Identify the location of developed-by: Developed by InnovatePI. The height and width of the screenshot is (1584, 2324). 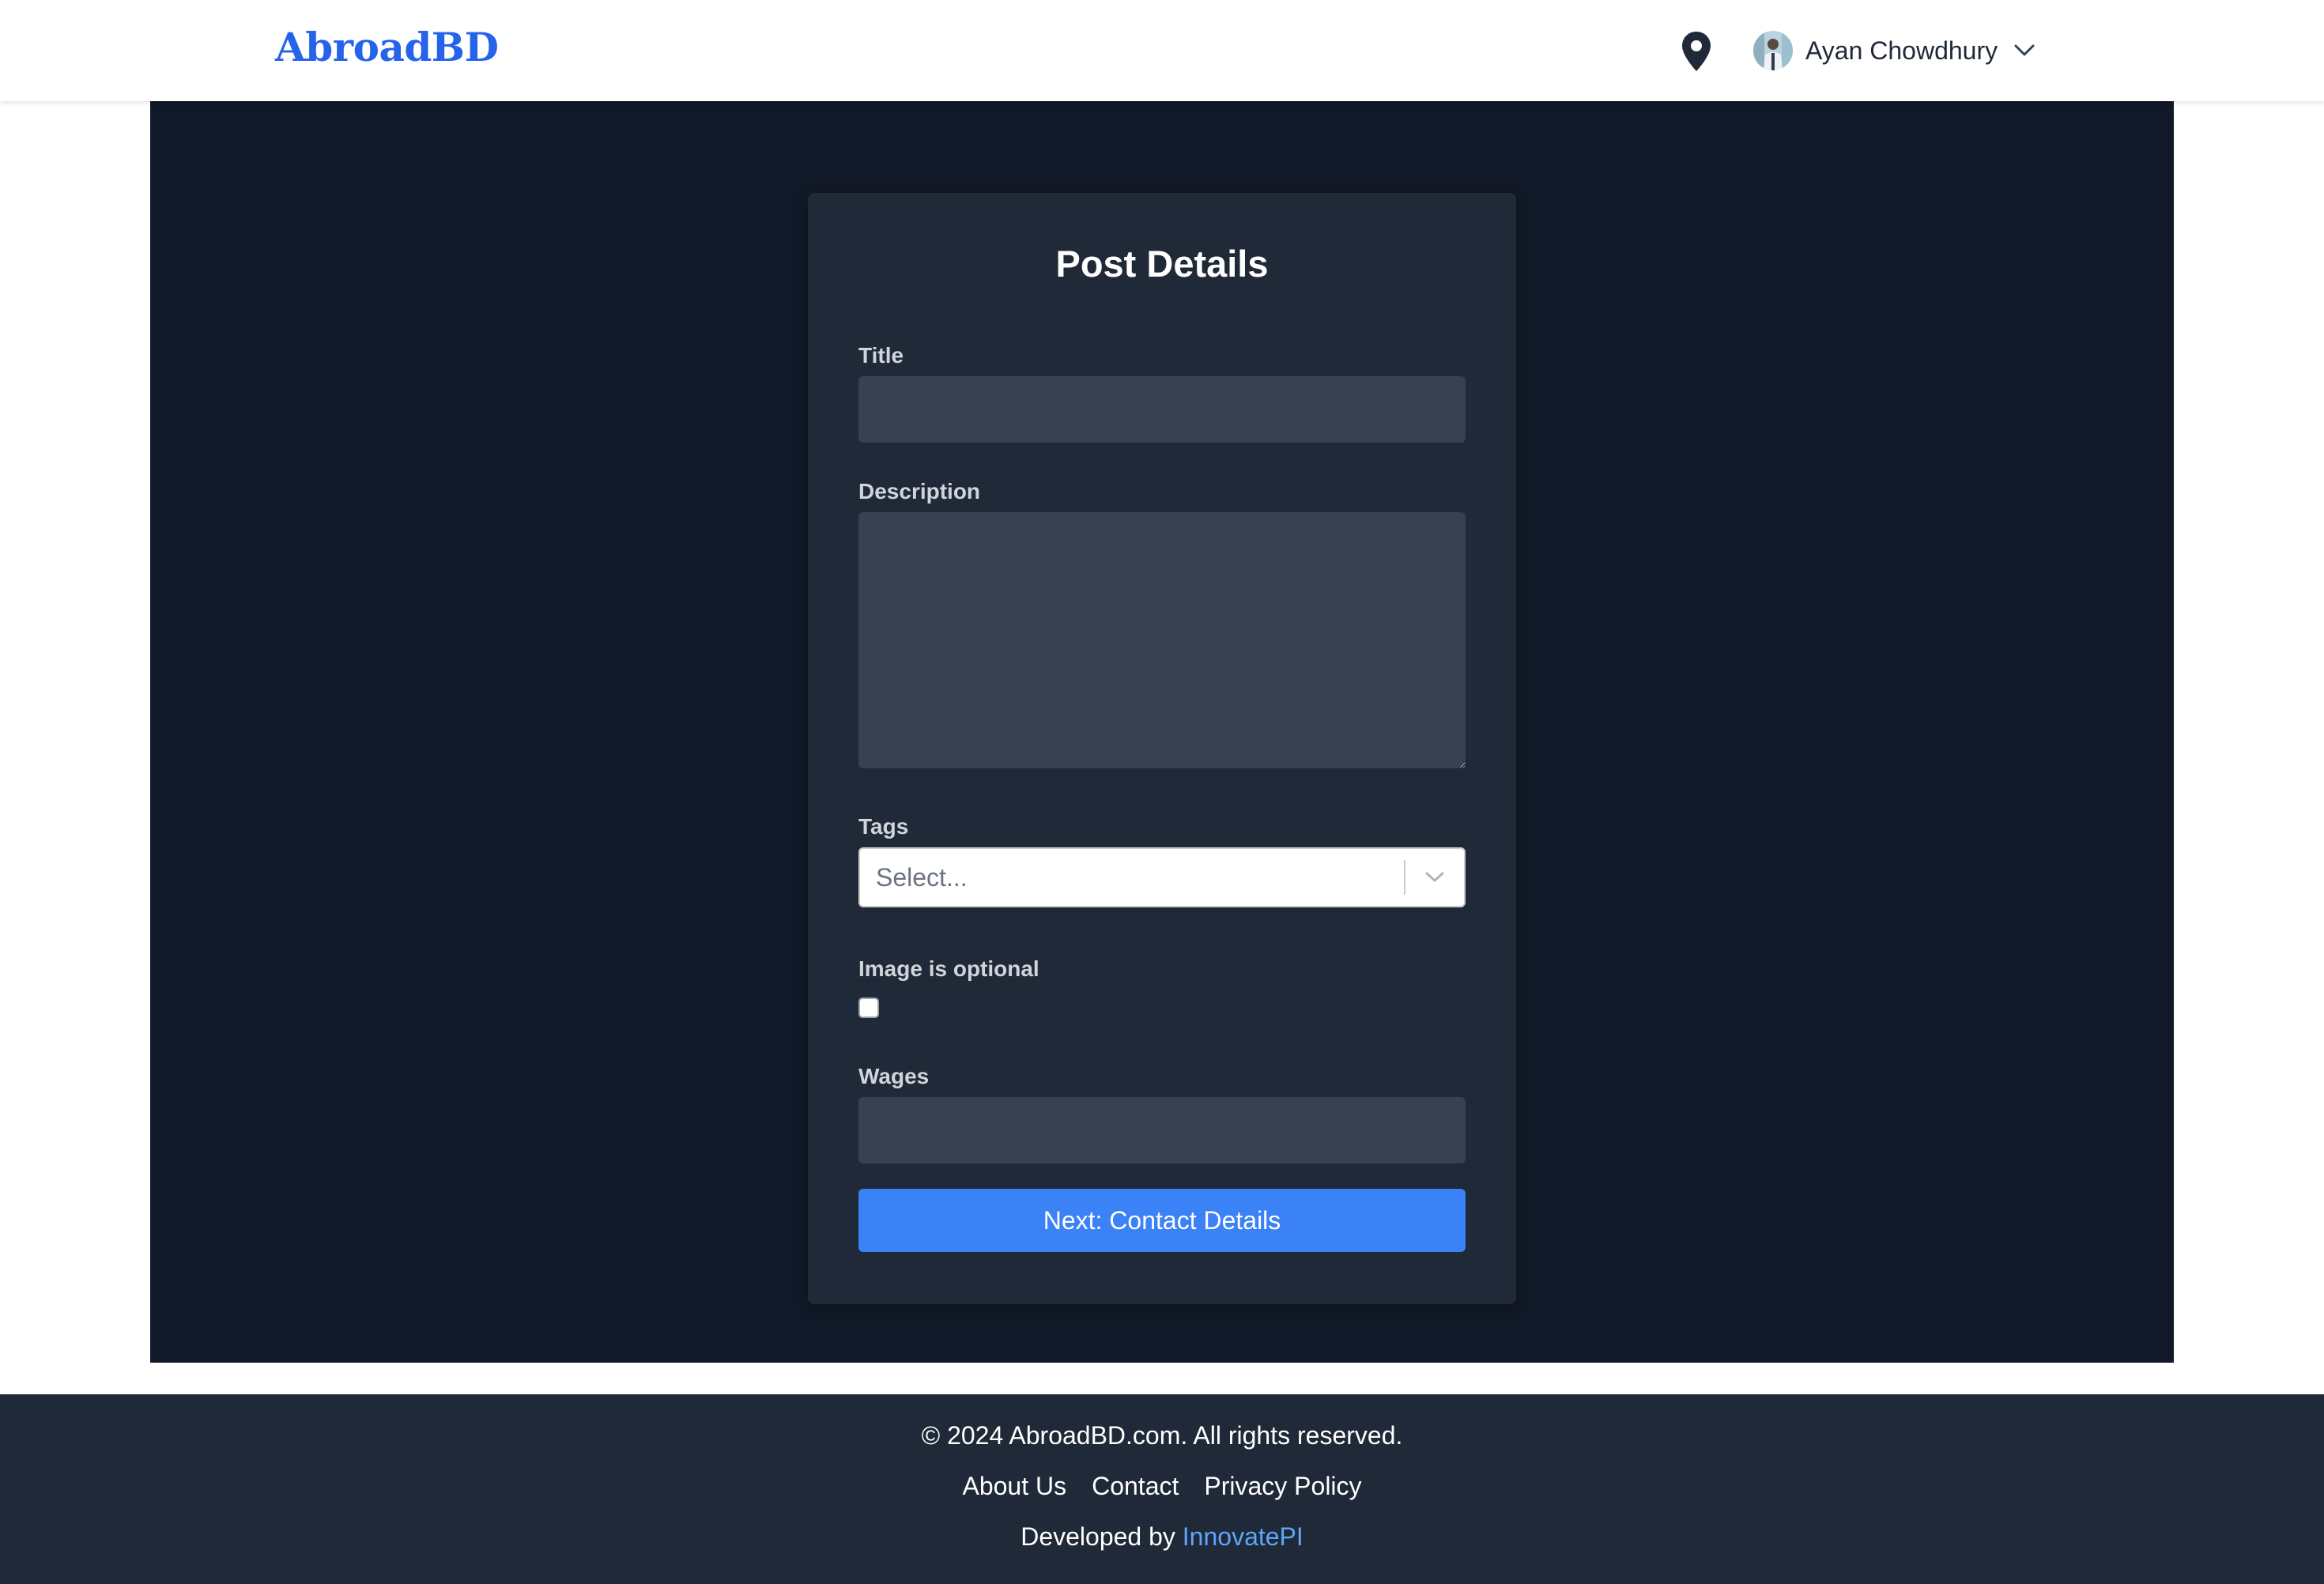
(1162, 1537).